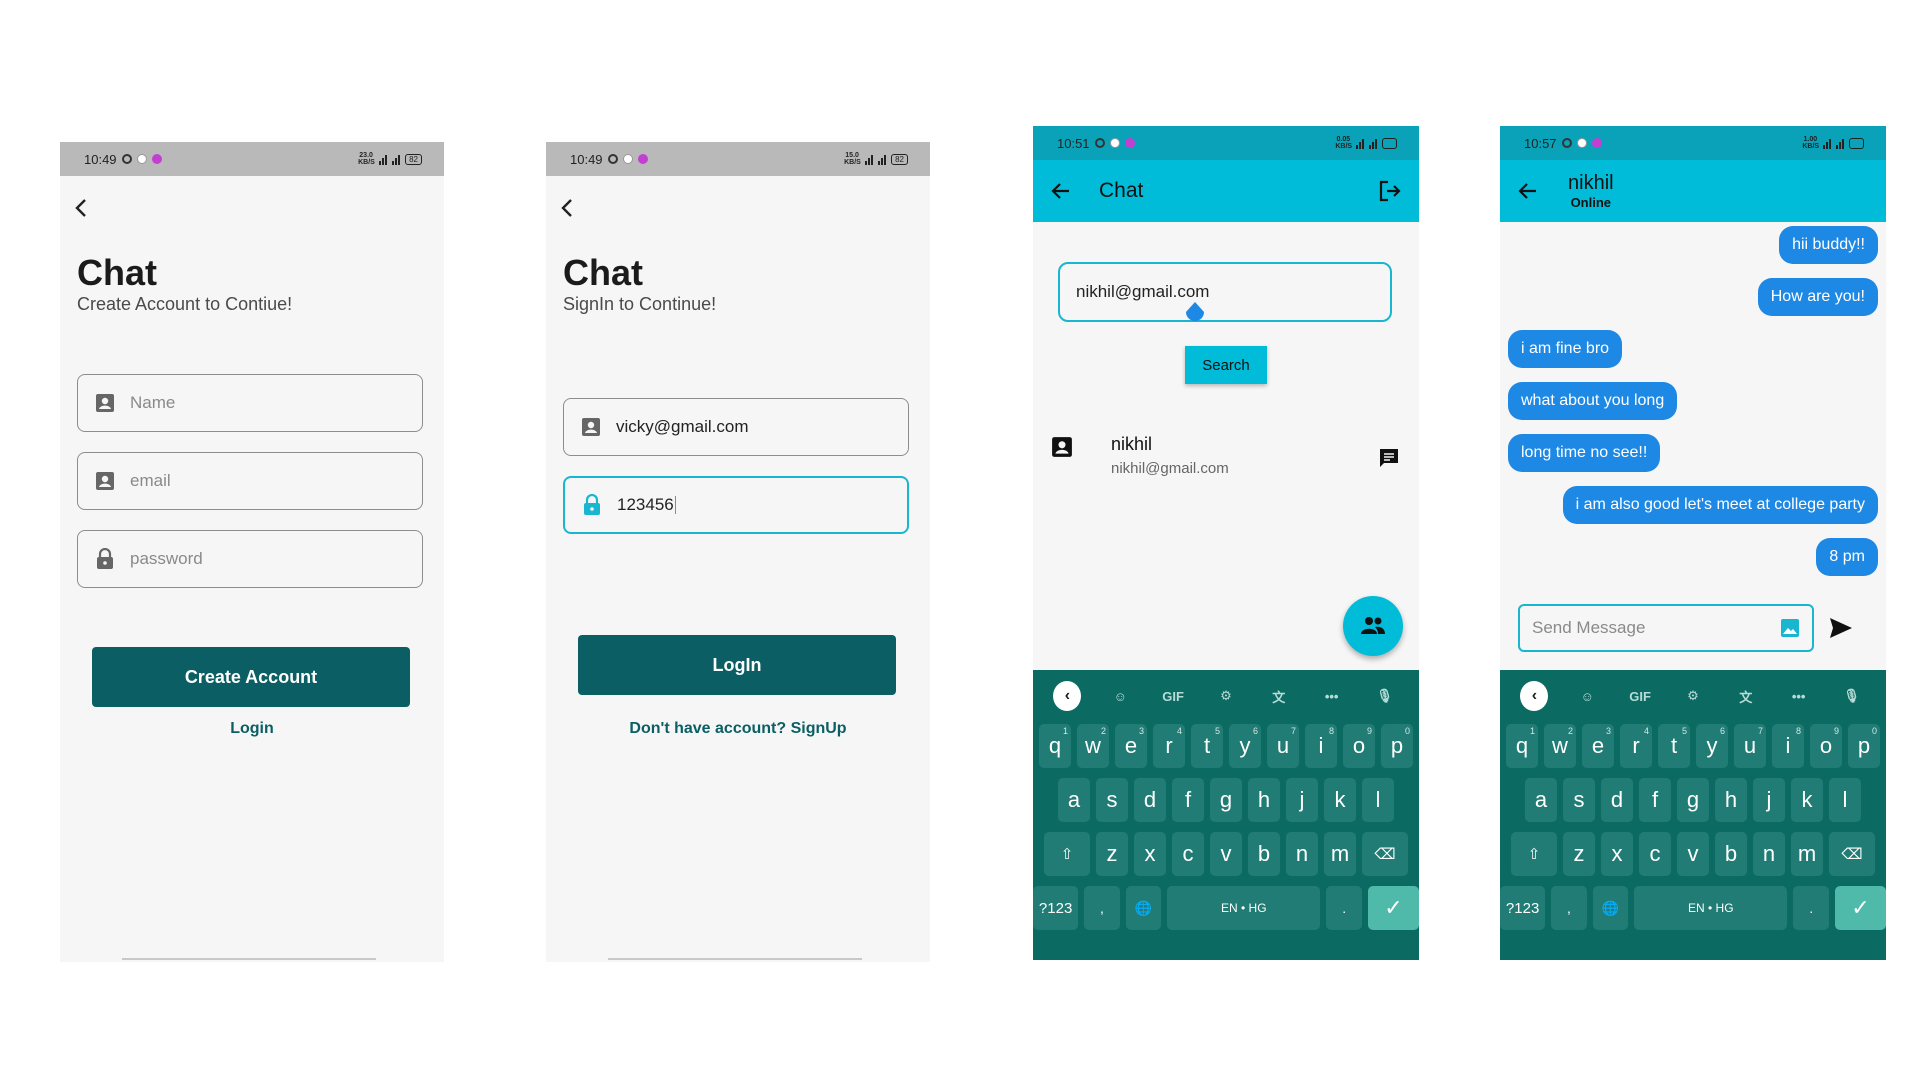 Image resolution: width=1920 pixels, height=1080 pixels. Describe the element at coordinates (1389, 458) in the screenshot. I see `chat-icon` at that location.